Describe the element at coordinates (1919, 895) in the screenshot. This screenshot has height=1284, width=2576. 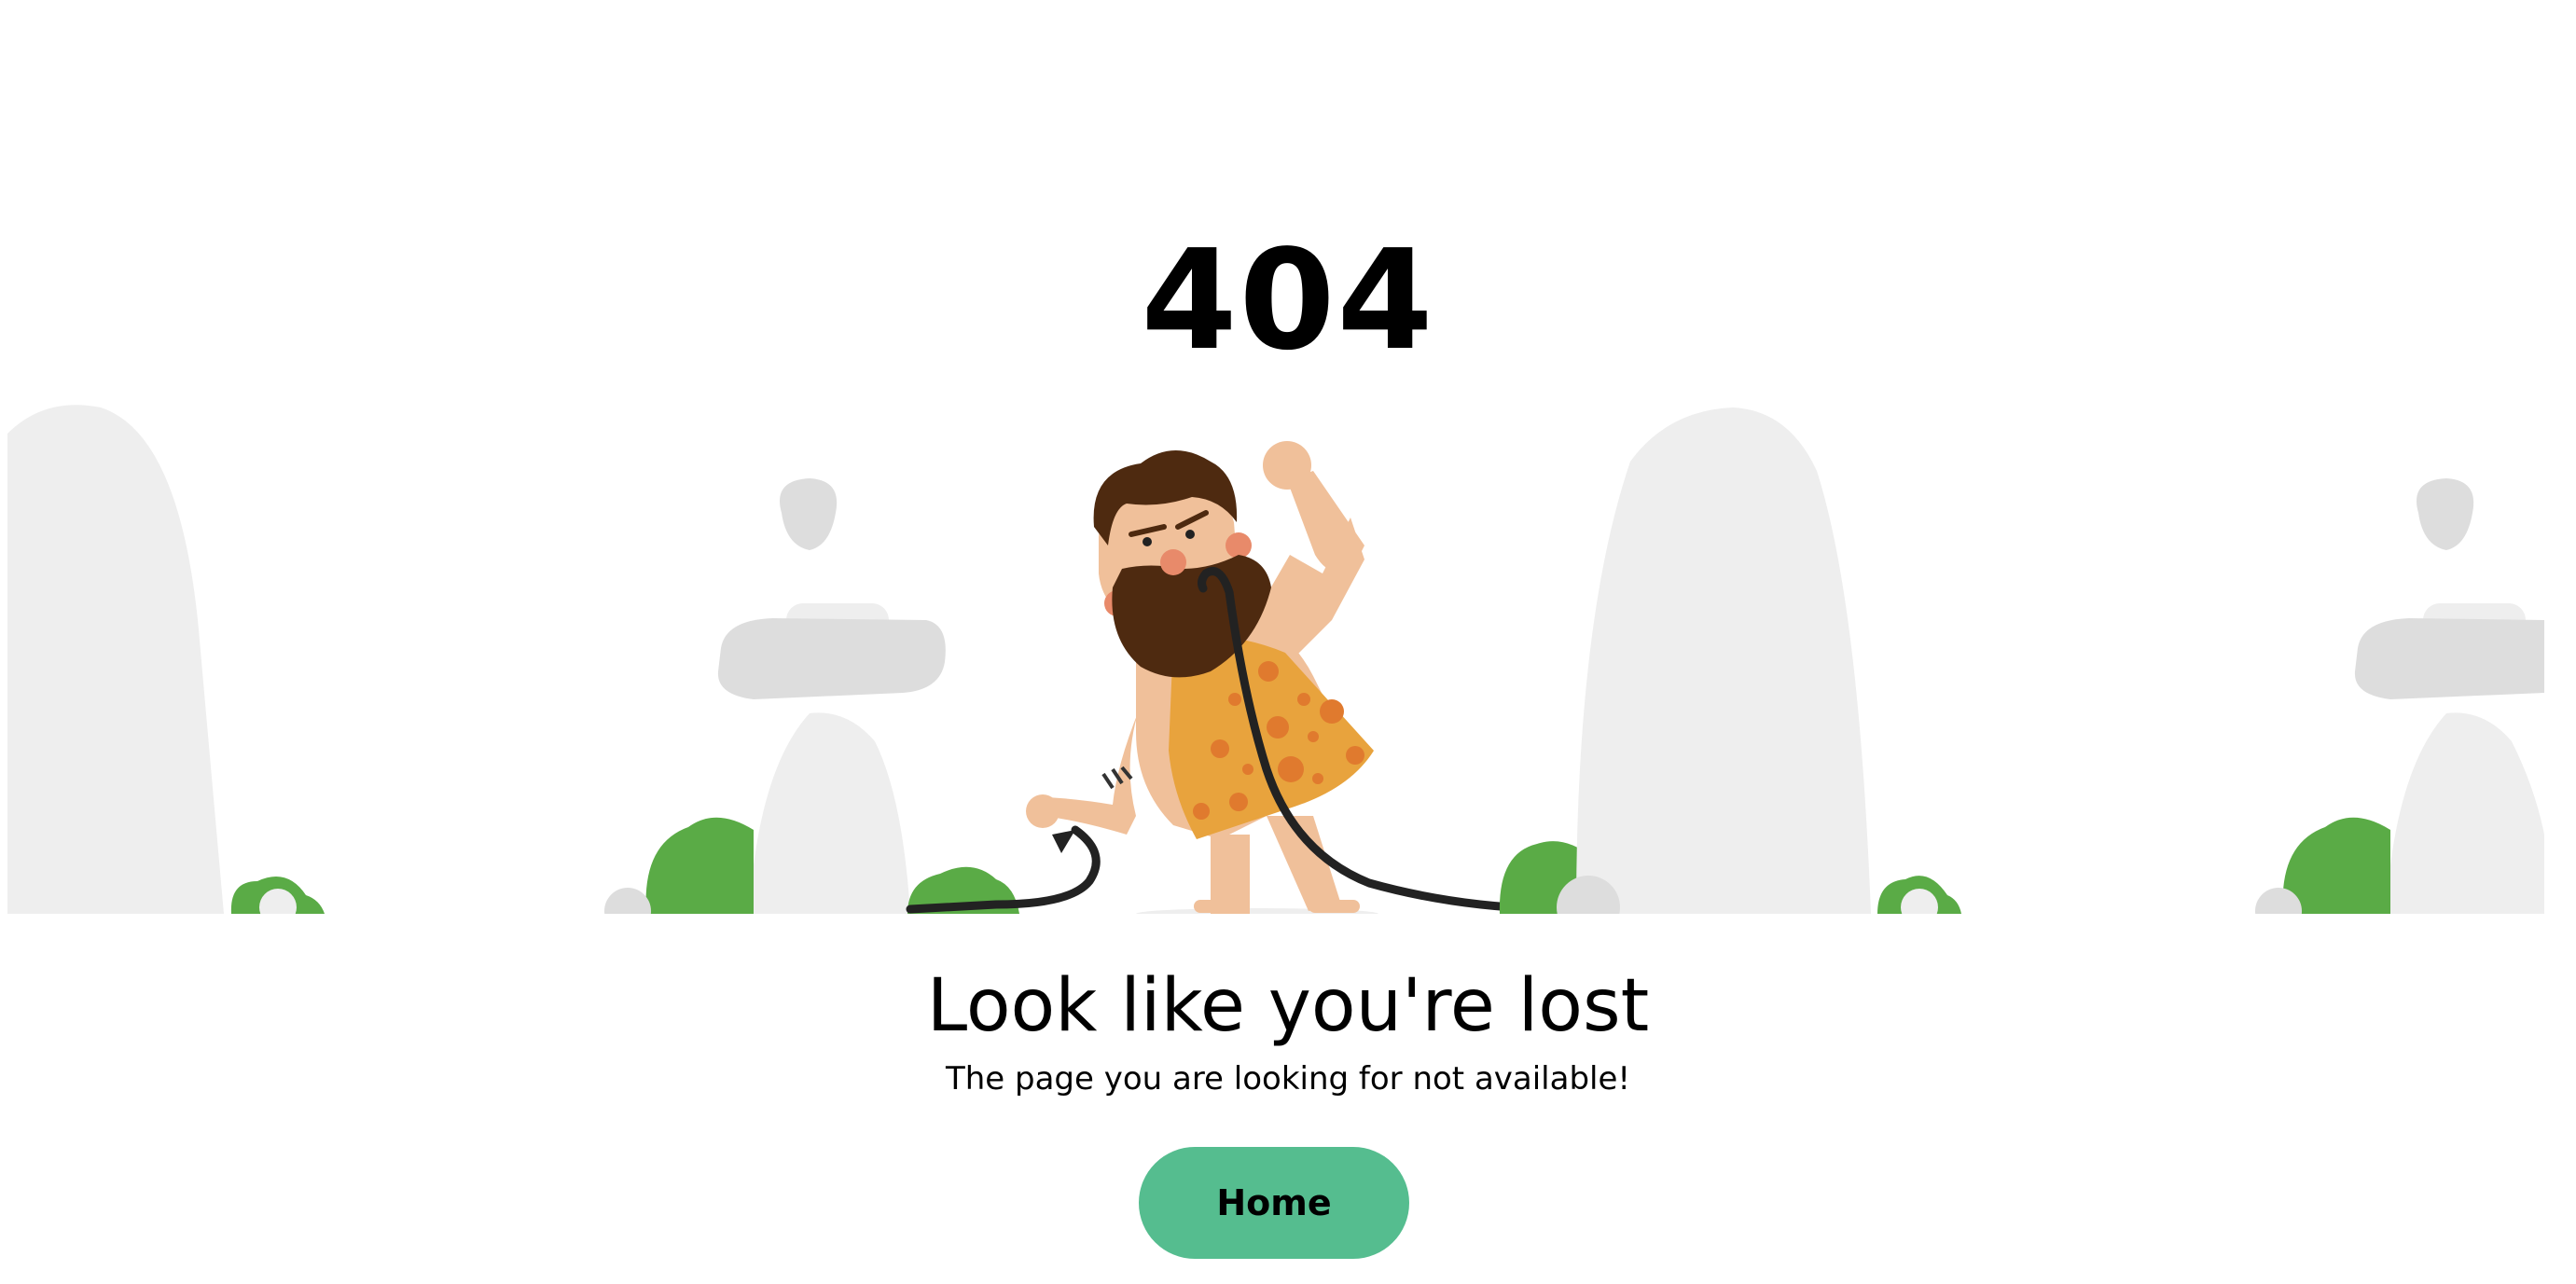
I see `bush-right-small` at that location.